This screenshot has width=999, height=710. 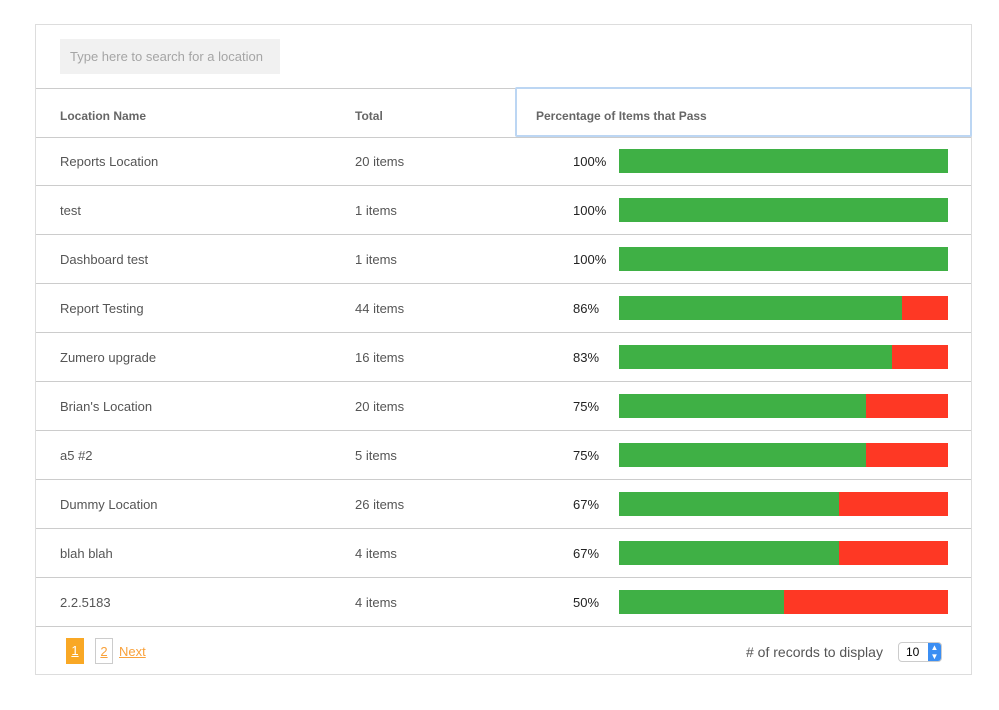 What do you see at coordinates (75, 651) in the screenshot?
I see `page-1-button: 1` at bounding box center [75, 651].